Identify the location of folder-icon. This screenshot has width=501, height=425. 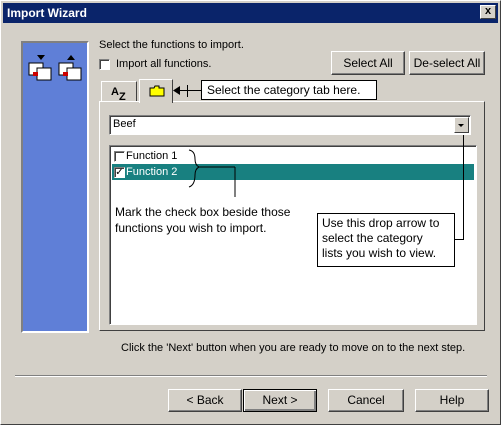
(157, 91).